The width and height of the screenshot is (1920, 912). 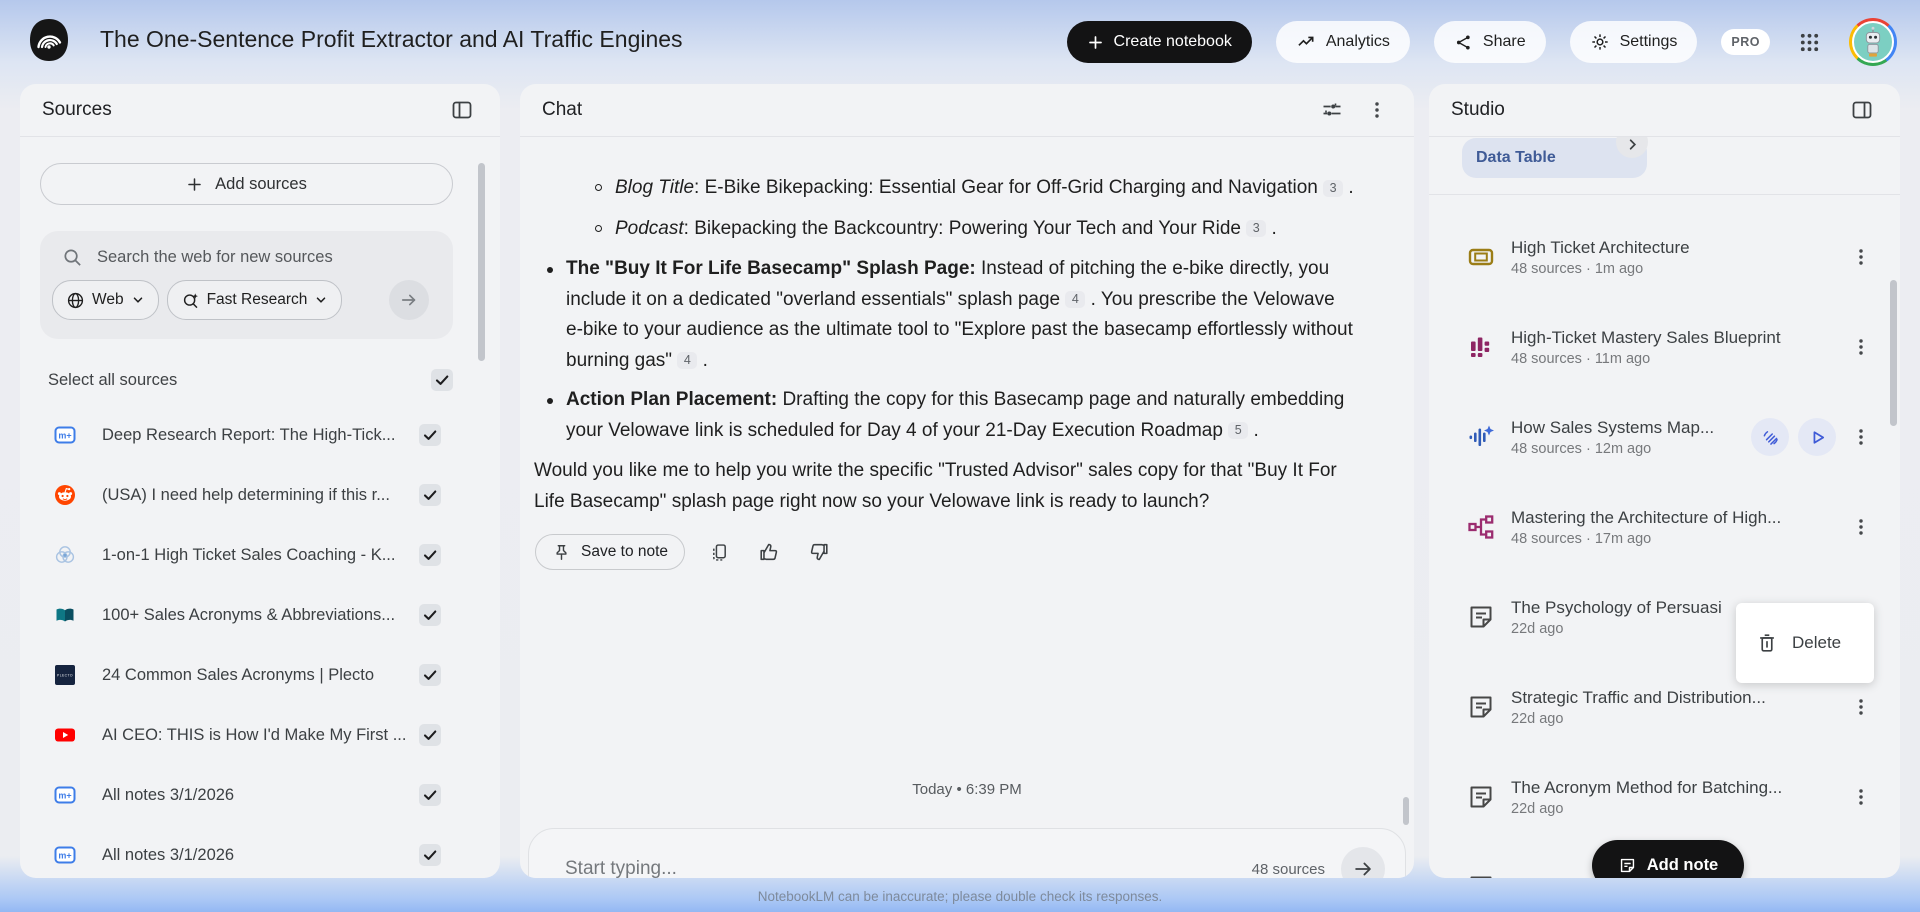 I want to click on notebooklm-logo-icon, so click(x=49, y=40).